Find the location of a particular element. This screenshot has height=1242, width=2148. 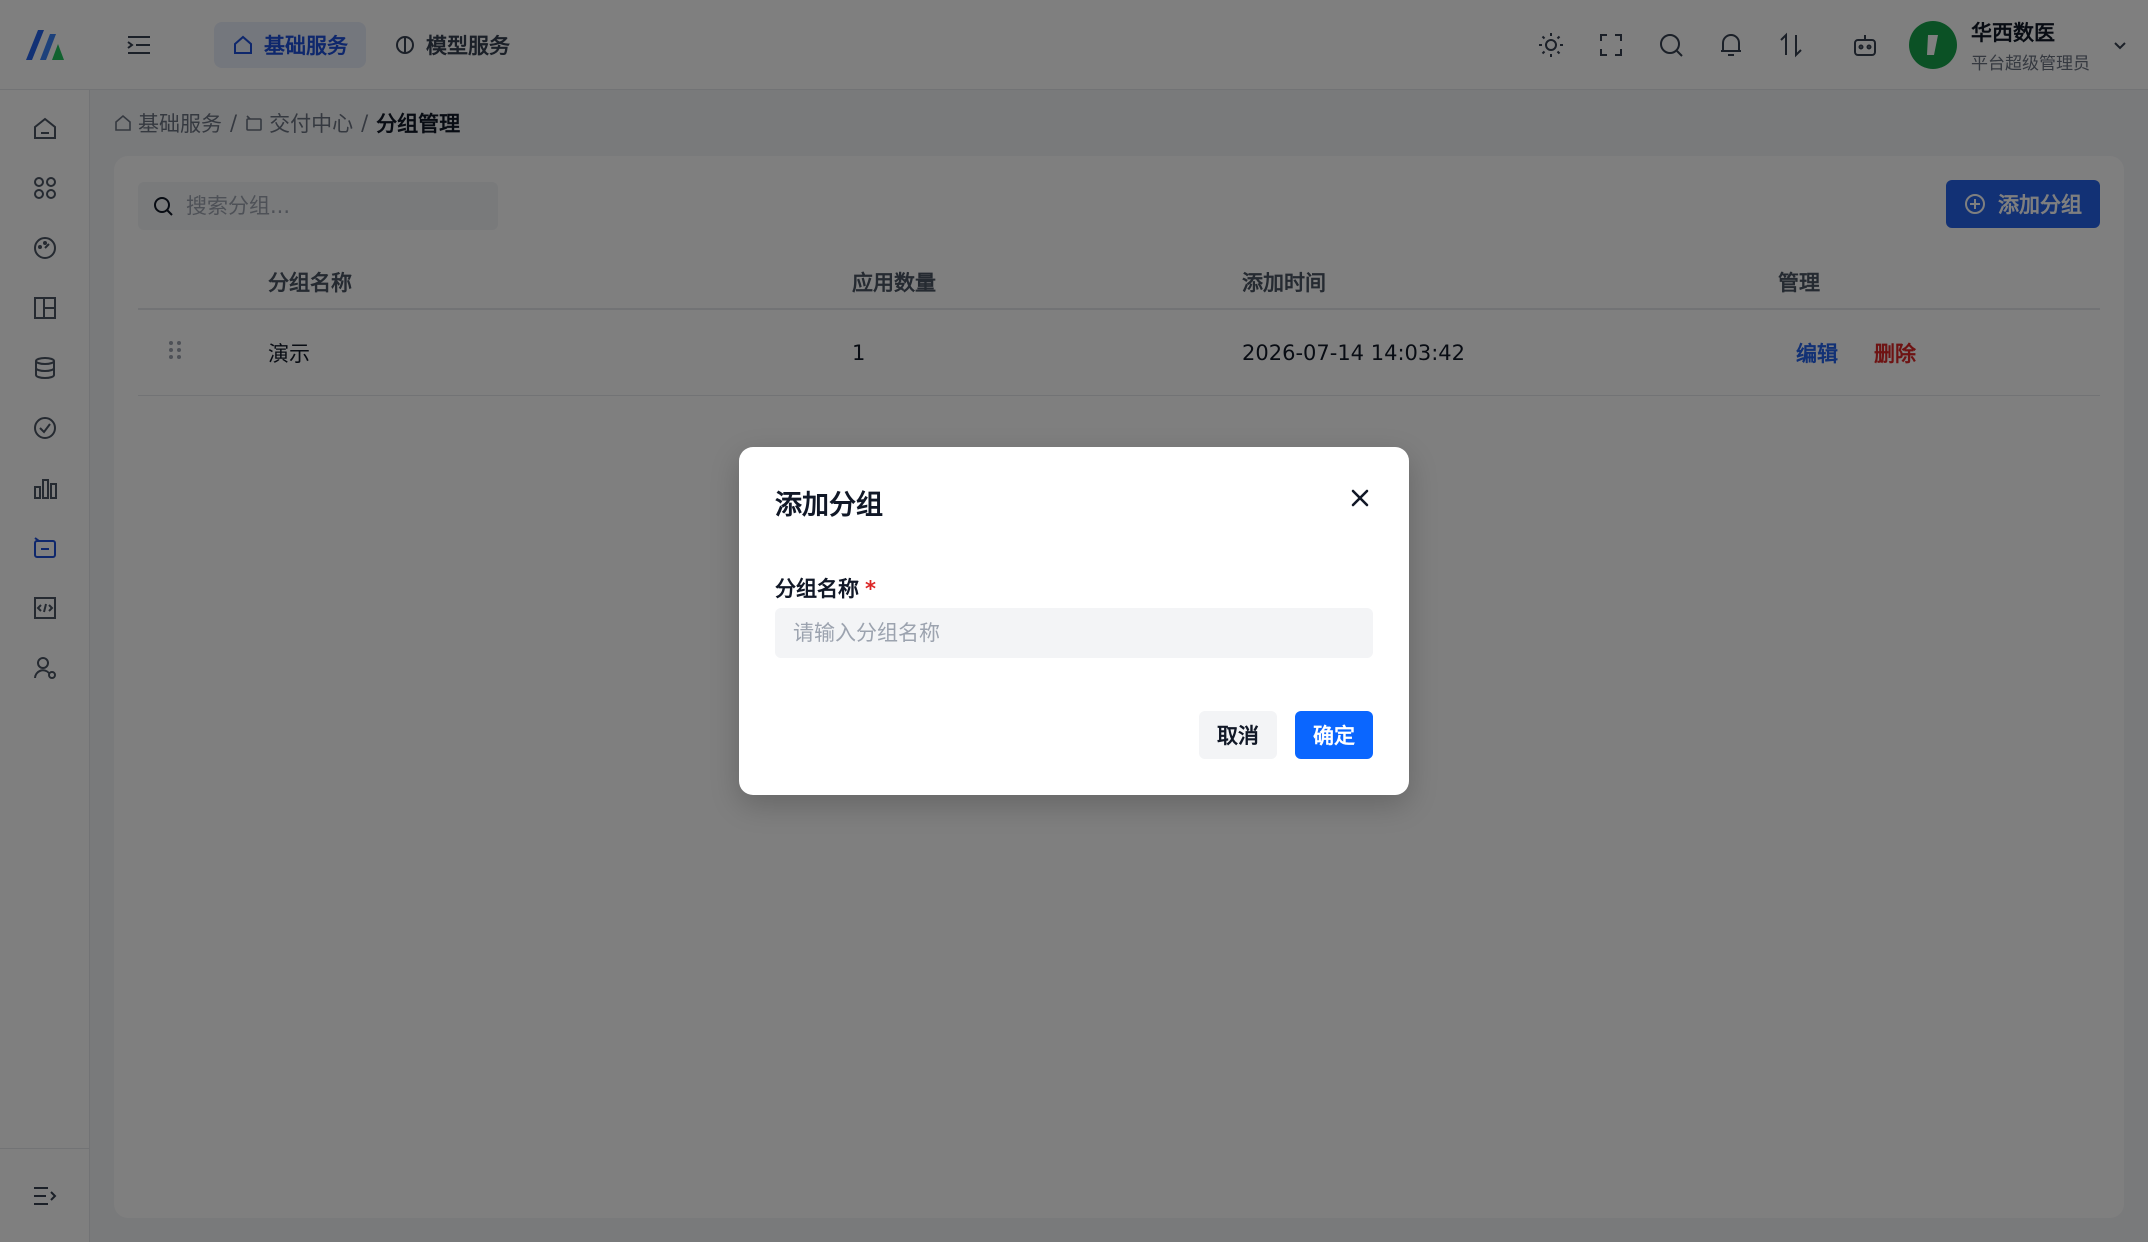

add-group-dialog: 添加分组 分组名称* 取消 确定 is located at coordinates (1074, 621).